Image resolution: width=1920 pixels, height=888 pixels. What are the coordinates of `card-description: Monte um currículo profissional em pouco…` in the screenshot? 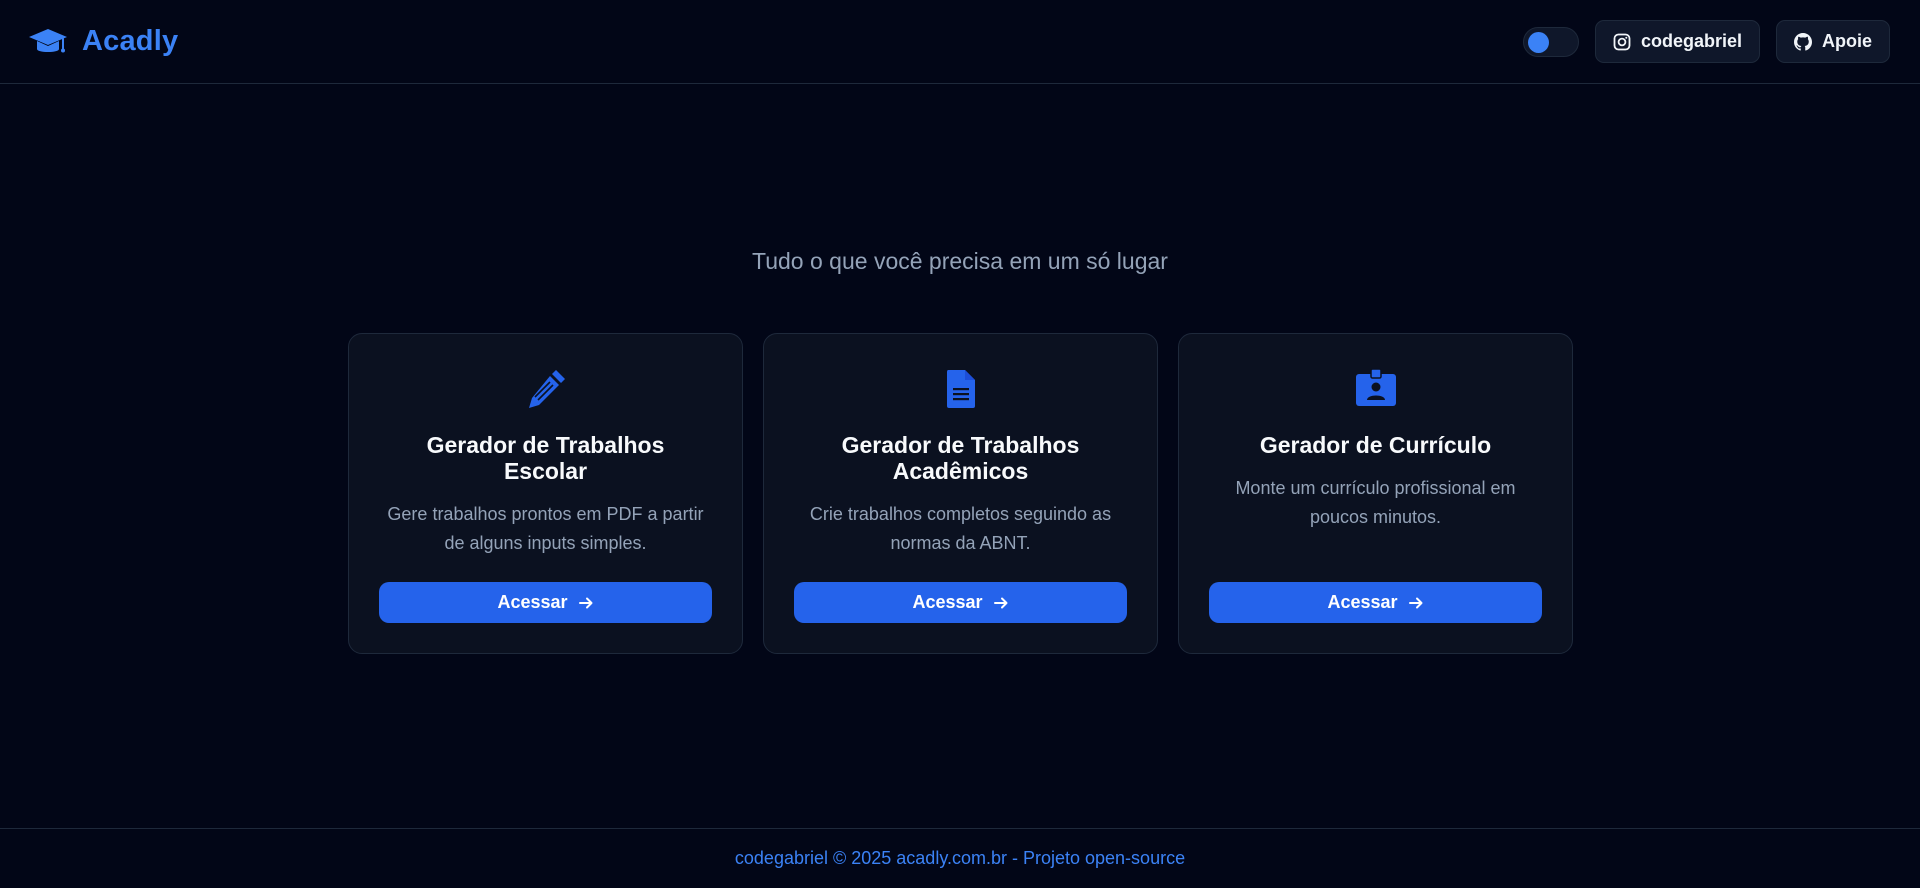 It's located at (1375, 502).